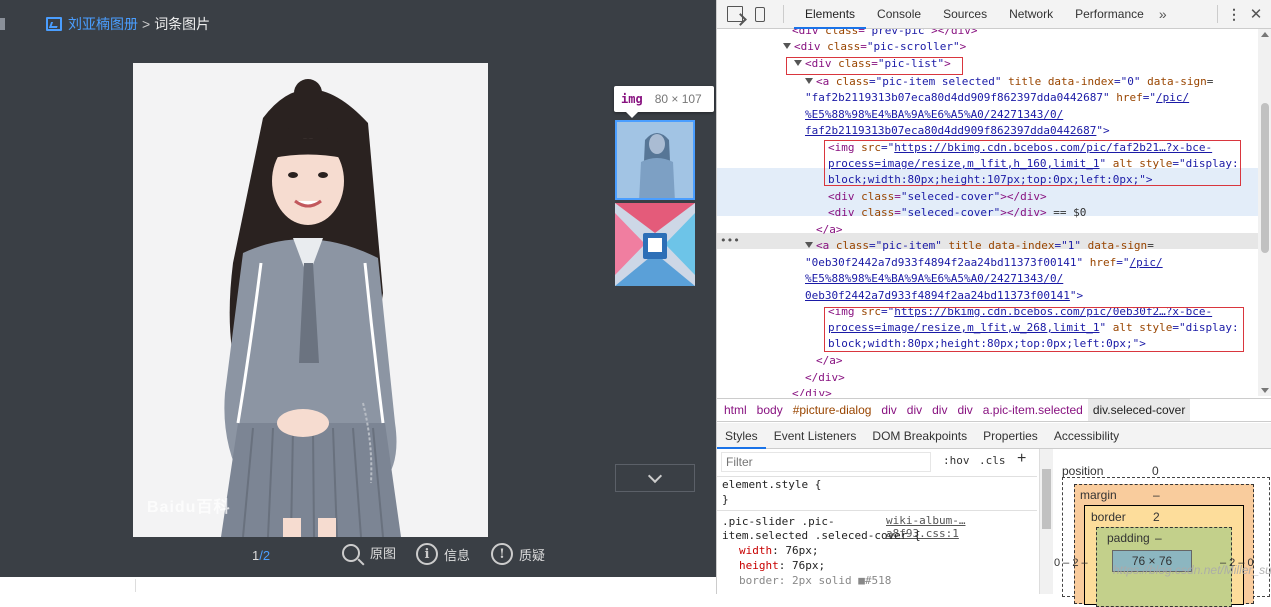 The width and height of the screenshot is (1271, 607). Describe the element at coordinates (735, 410) in the screenshot. I see `crumb-html: html` at that location.